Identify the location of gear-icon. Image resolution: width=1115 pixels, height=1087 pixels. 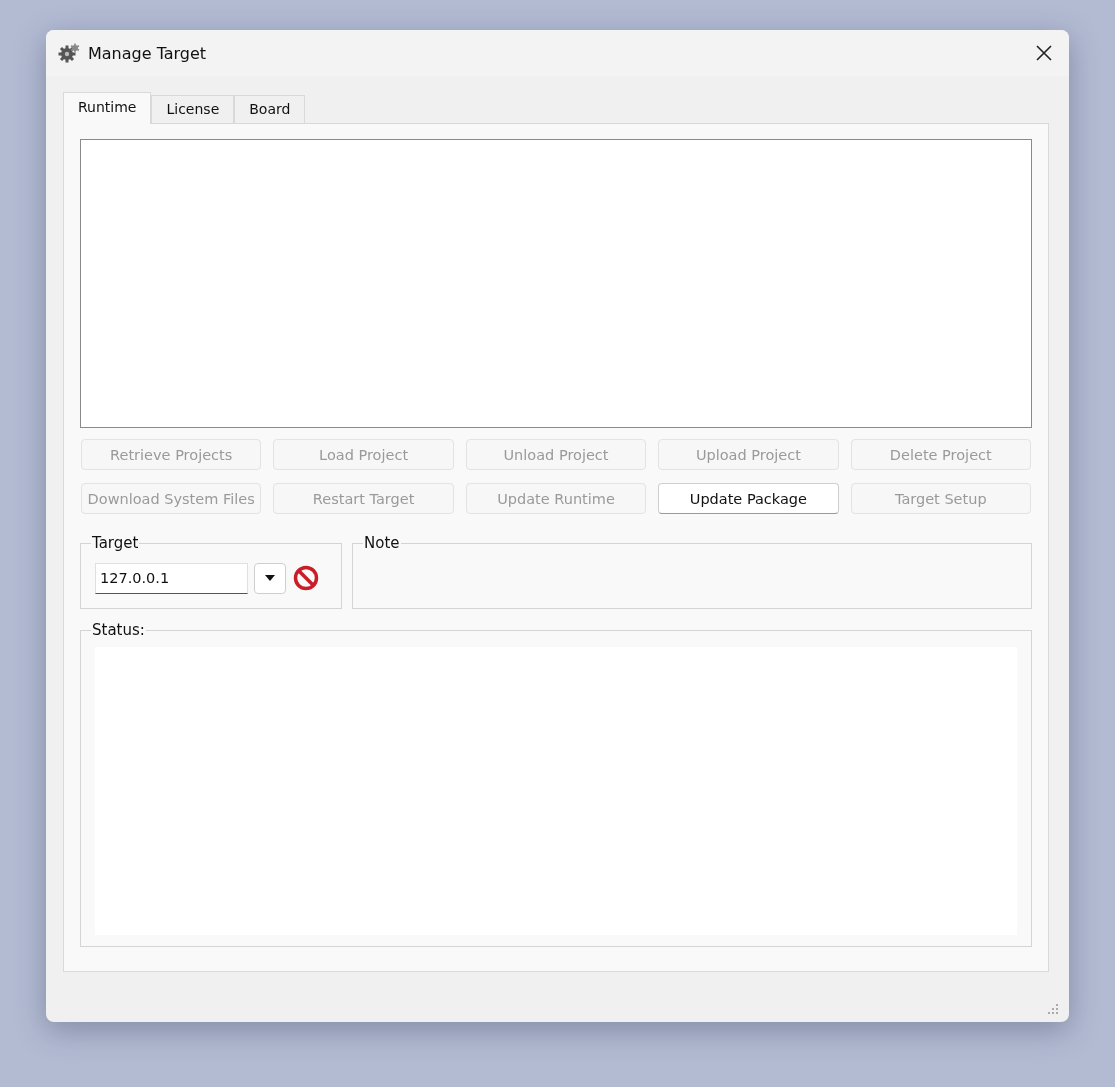
(69, 53).